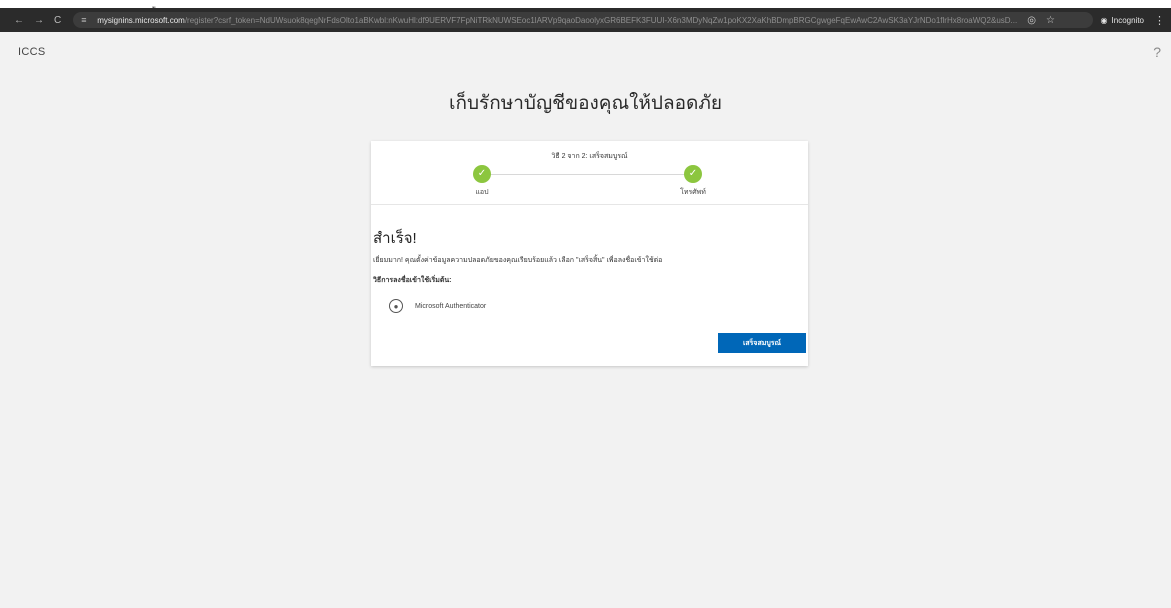 The image size is (1171, 608). What do you see at coordinates (141, 20) in the screenshot?
I see `url-host: mysignins.microsoft.com` at bounding box center [141, 20].